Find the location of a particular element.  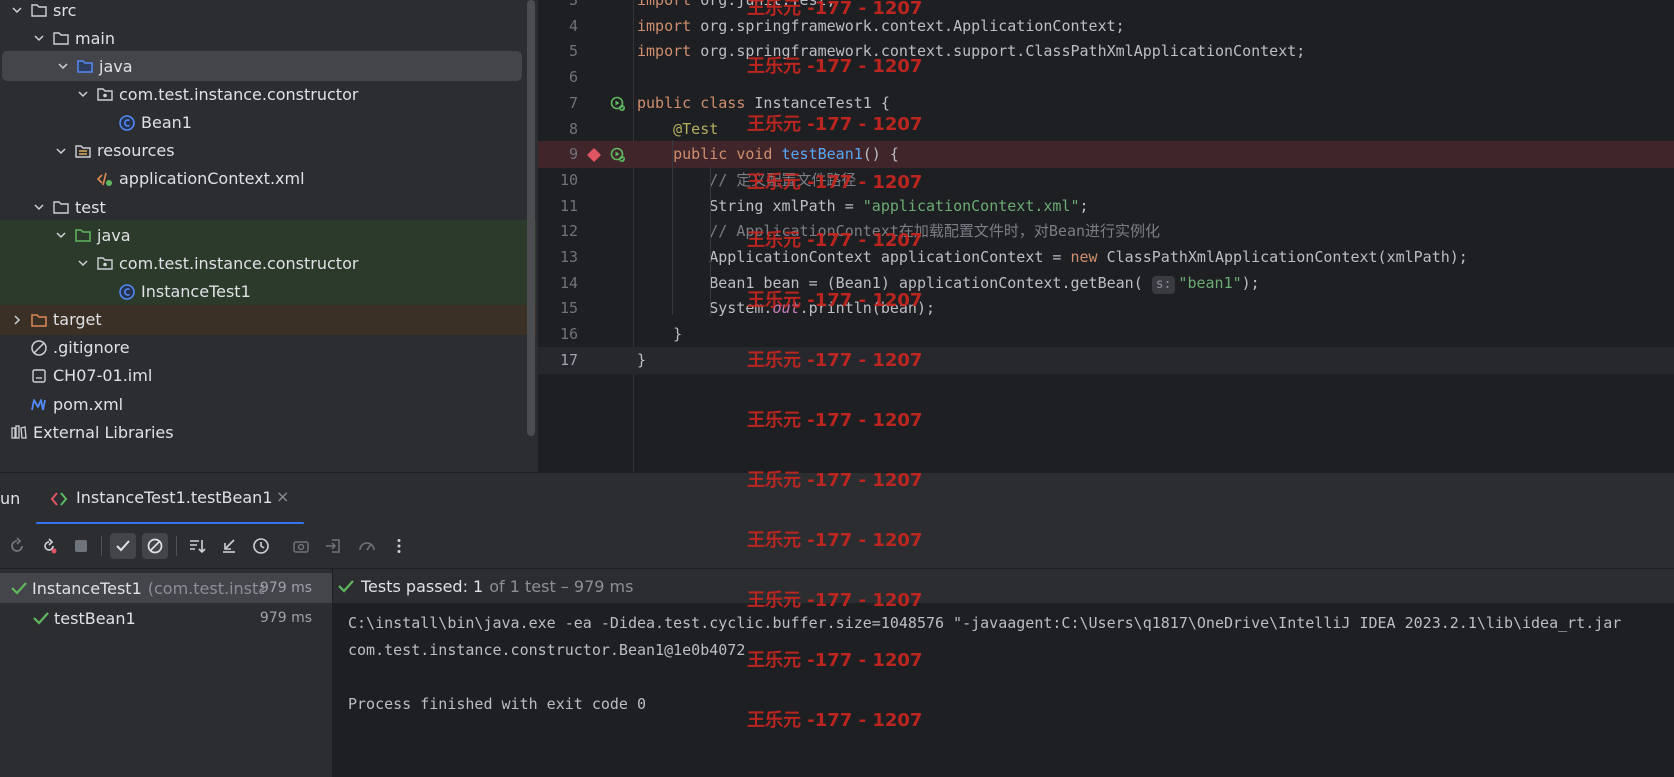

excluded-folder-icon is located at coordinates (39, 320).